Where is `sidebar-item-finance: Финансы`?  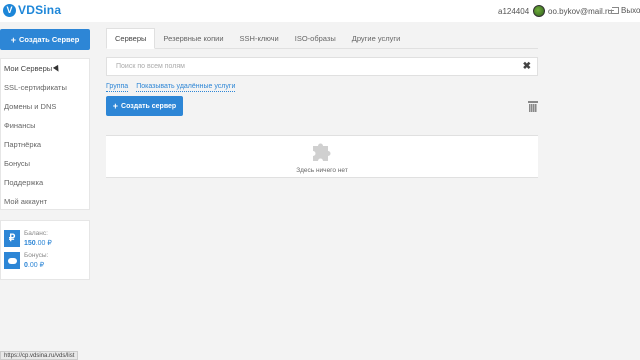 sidebar-item-finance: Финансы is located at coordinates (45, 125).